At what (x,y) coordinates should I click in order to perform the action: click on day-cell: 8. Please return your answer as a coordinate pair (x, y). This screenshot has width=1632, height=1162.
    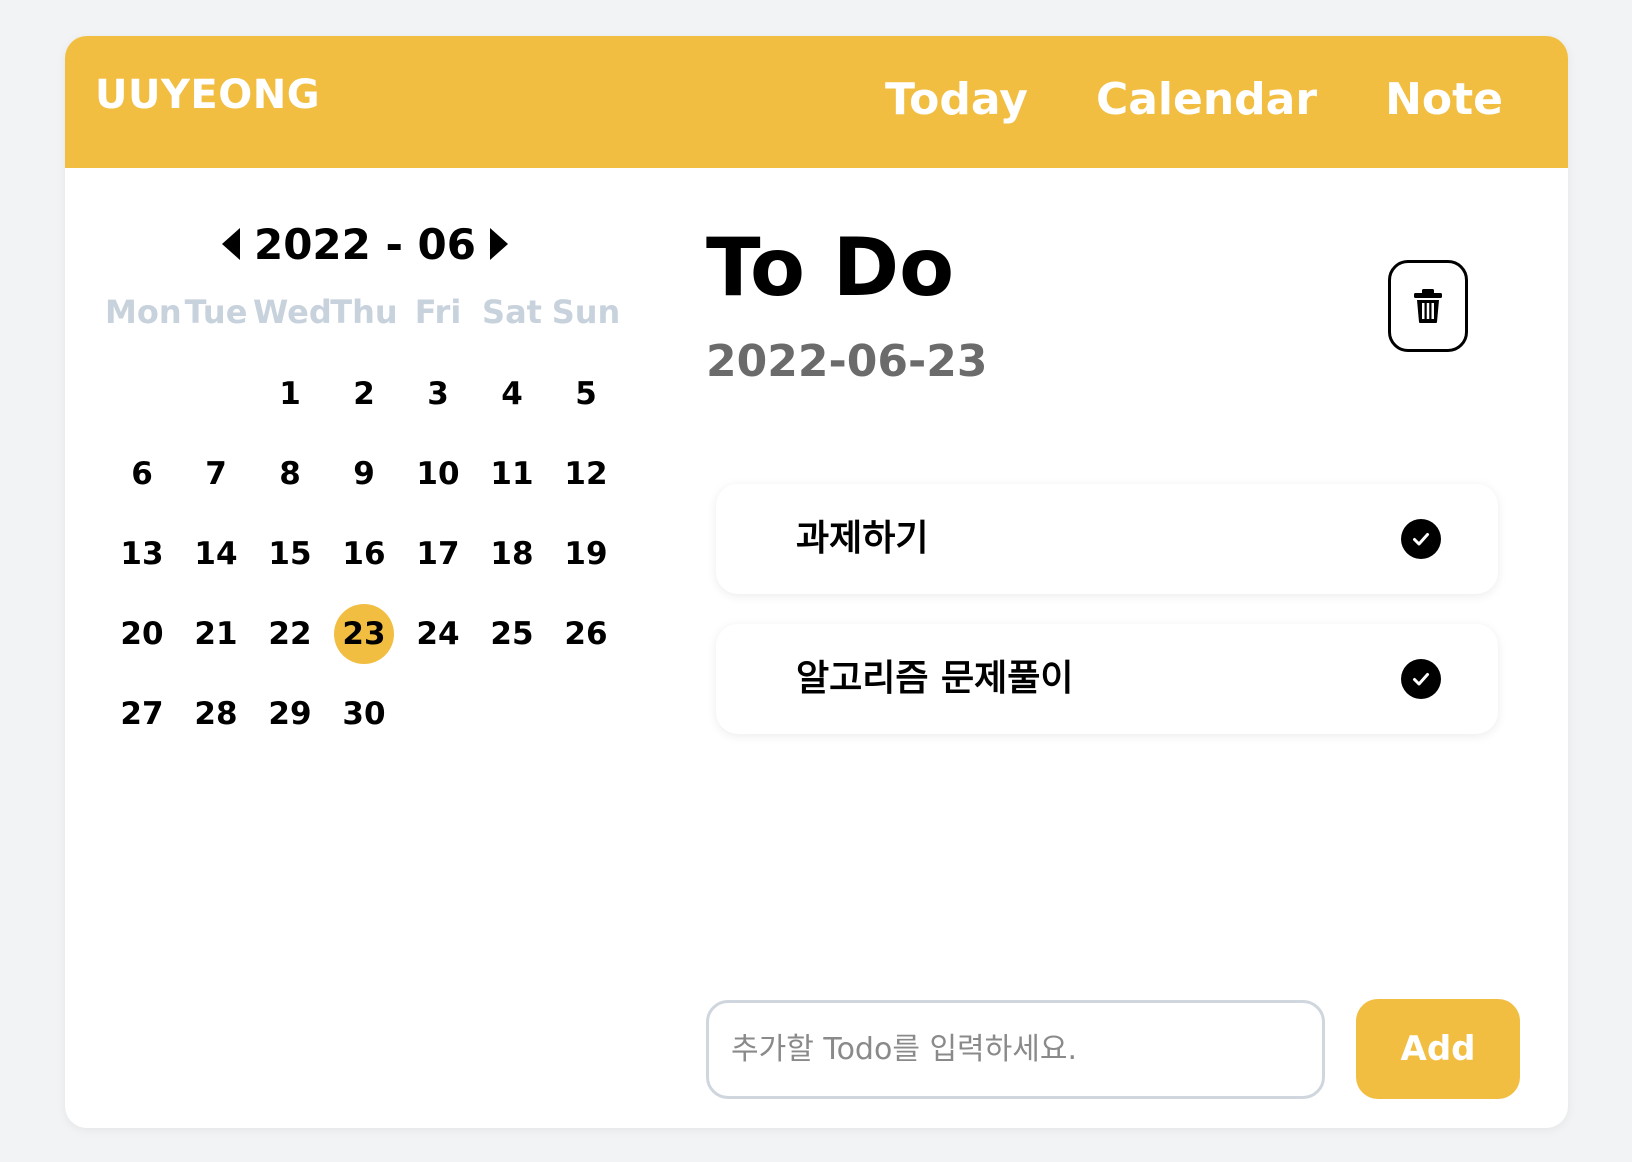
    Looking at the image, I should click on (290, 474).